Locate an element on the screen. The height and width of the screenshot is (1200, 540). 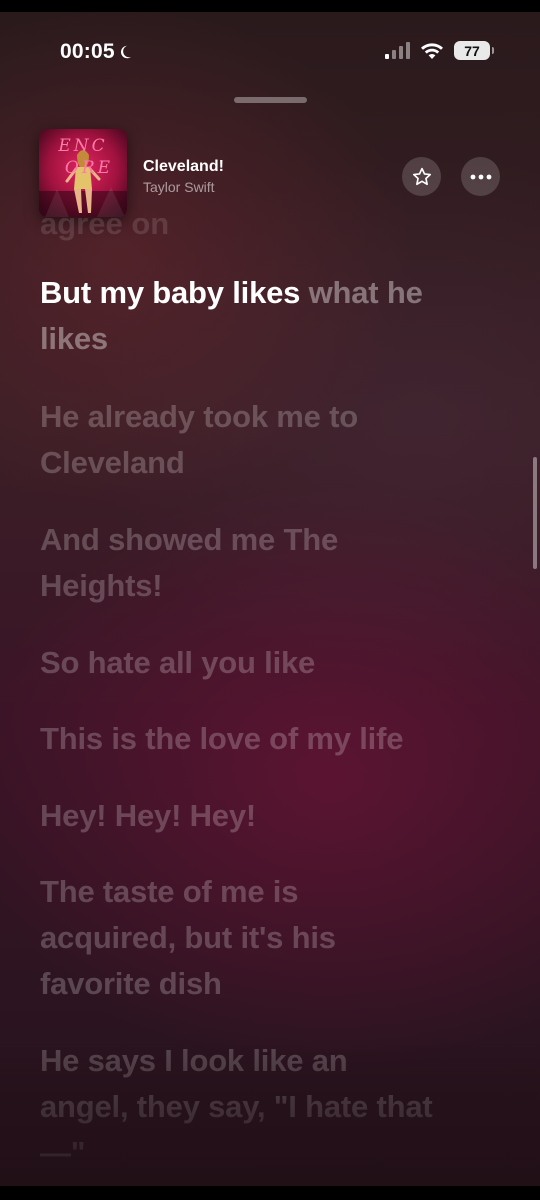
lyric-line: This is the love of my life is located at coordinates (270, 739).